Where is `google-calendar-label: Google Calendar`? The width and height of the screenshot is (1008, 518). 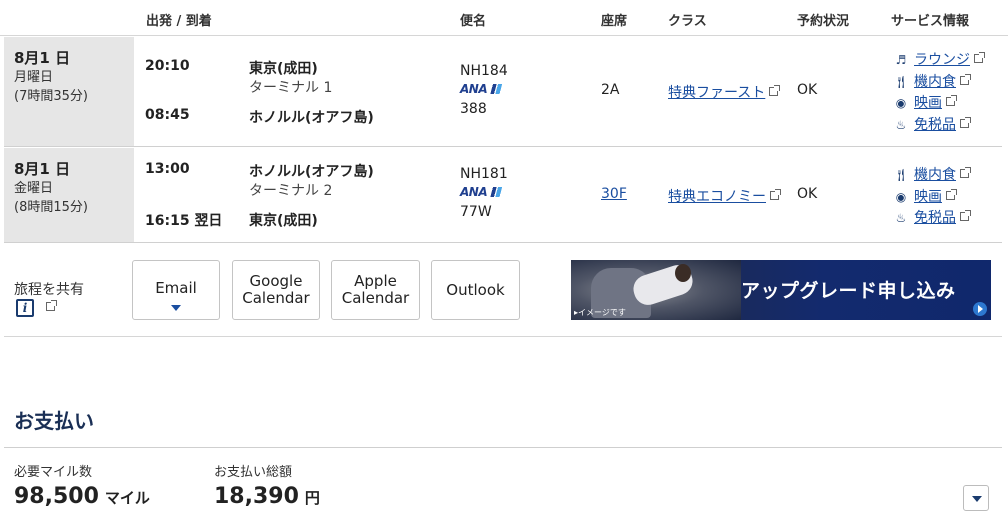 google-calendar-label: Google Calendar is located at coordinates (275, 290).